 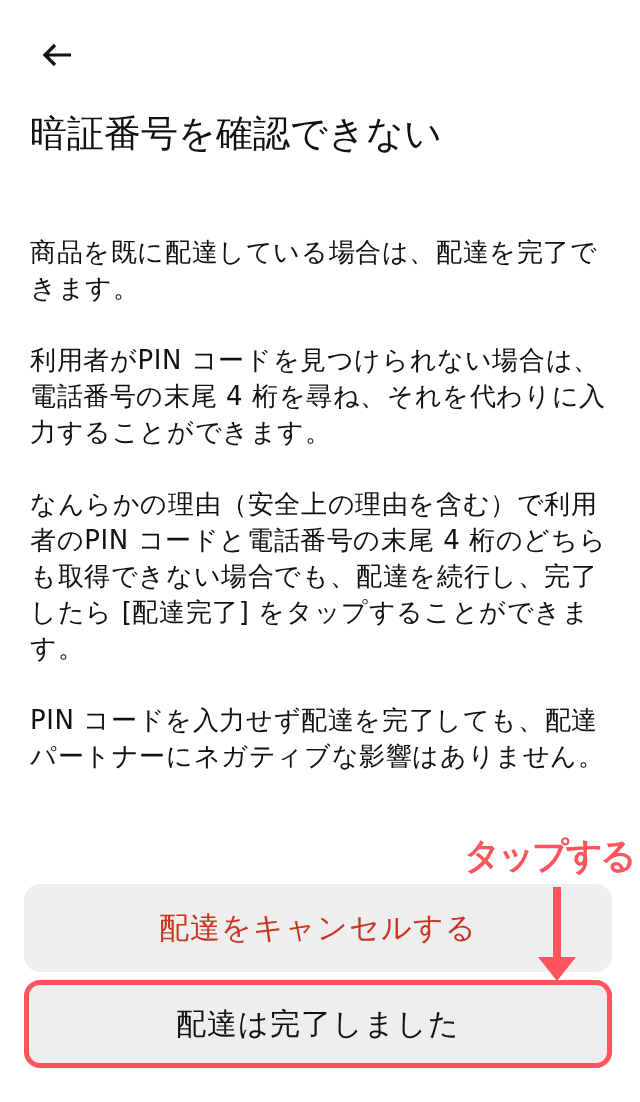 I want to click on delivery-complete-button: 配達は完了しました, so click(x=318, y=1024).